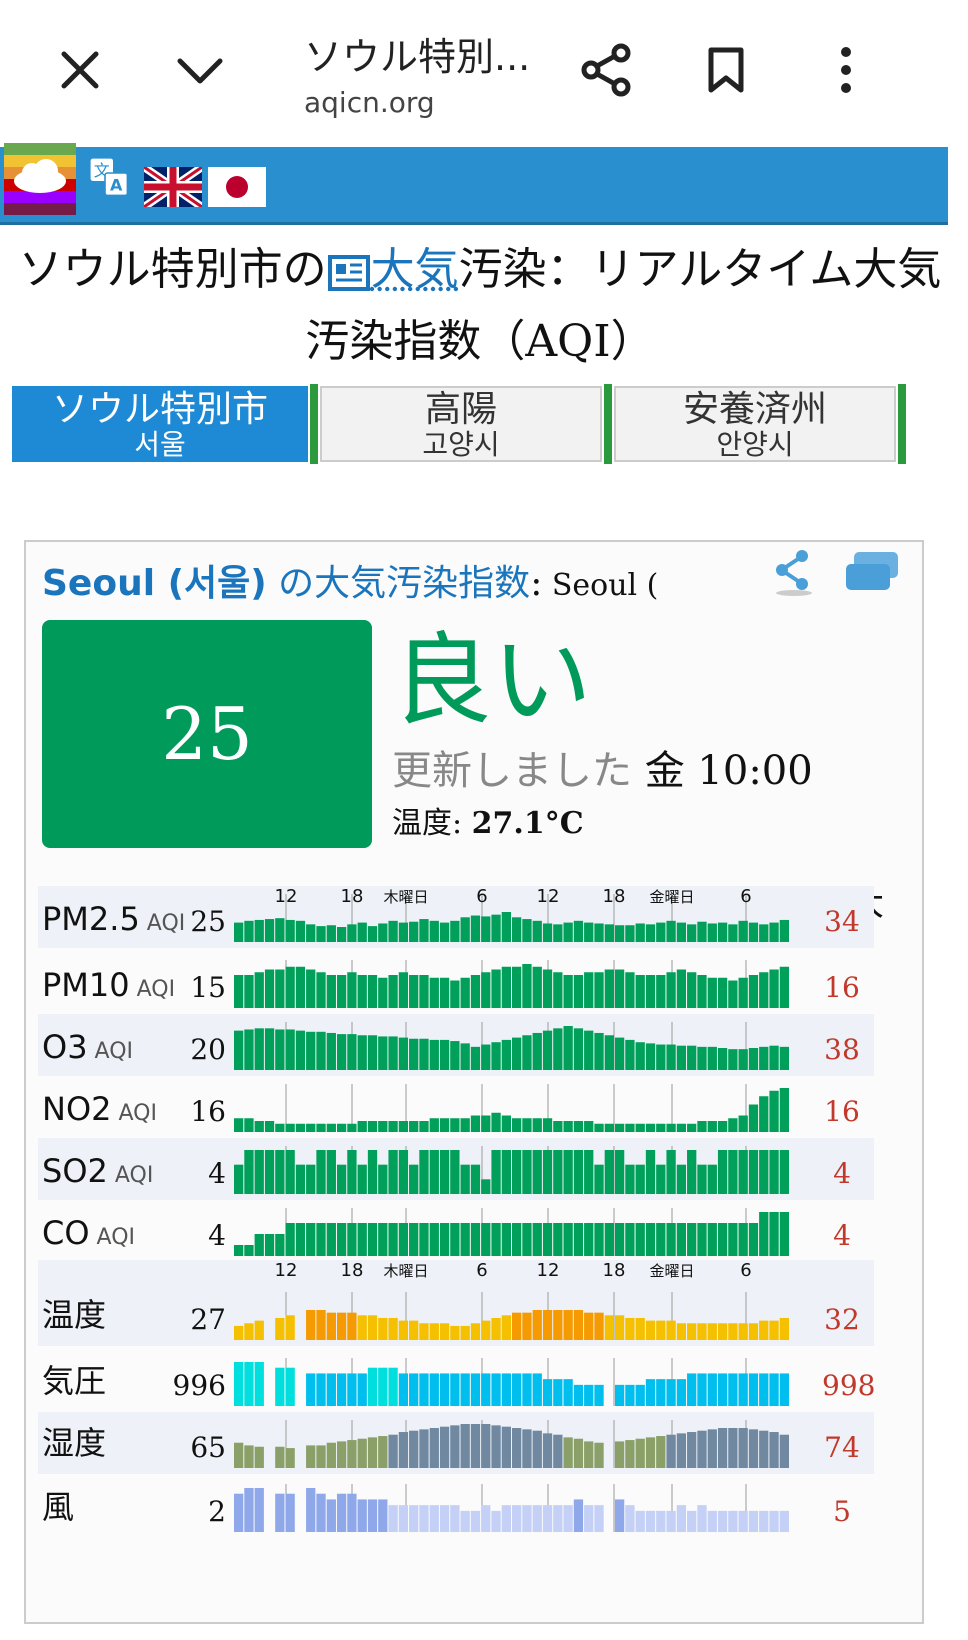 Image resolution: width=968 pixels, height=1640 pixels. Describe the element at coordinates (461, 424) in the screenshot. I see `tab-goyang: 高陽 고양시` at that location.